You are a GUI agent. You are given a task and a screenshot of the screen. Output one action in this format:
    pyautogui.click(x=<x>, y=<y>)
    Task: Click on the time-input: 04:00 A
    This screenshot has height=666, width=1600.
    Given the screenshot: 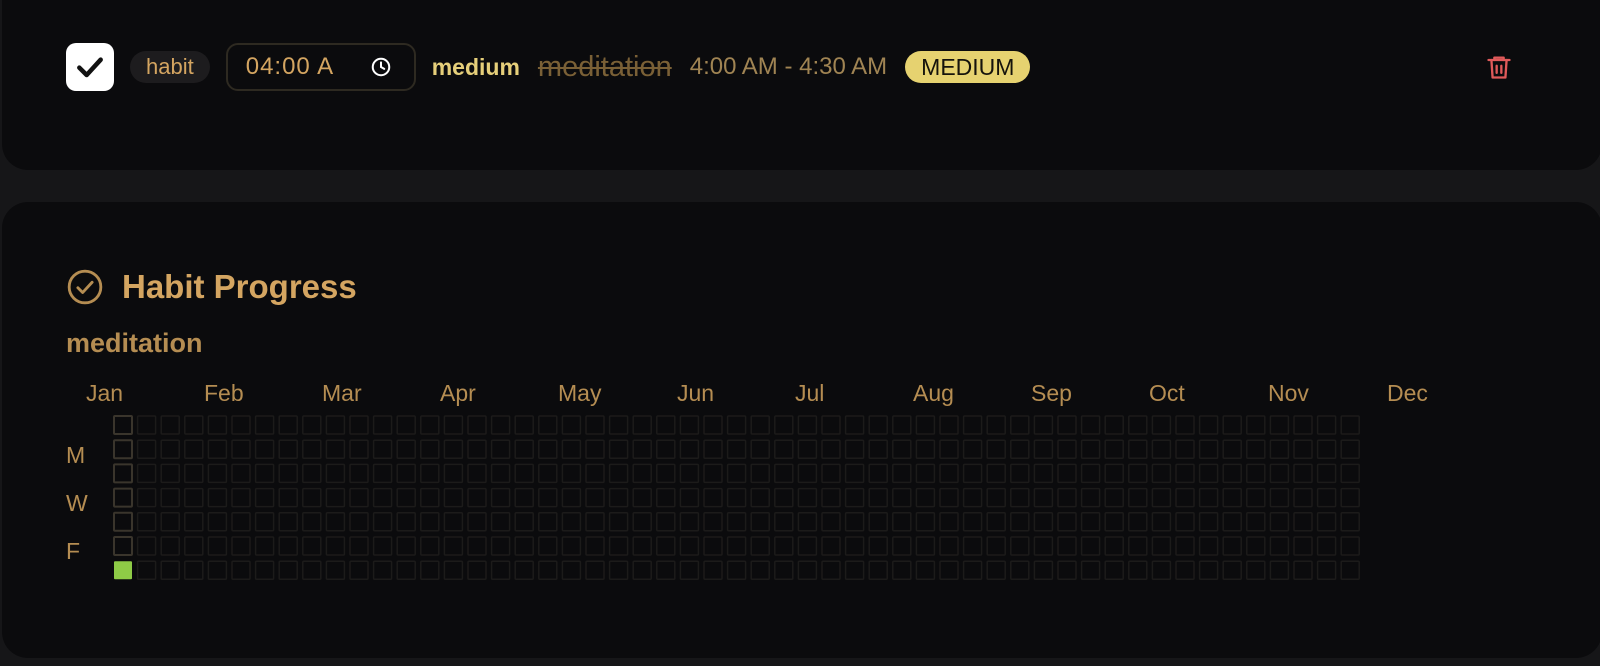 What is the action you would take?
    pyautogui.click(x=320, y=67)
    